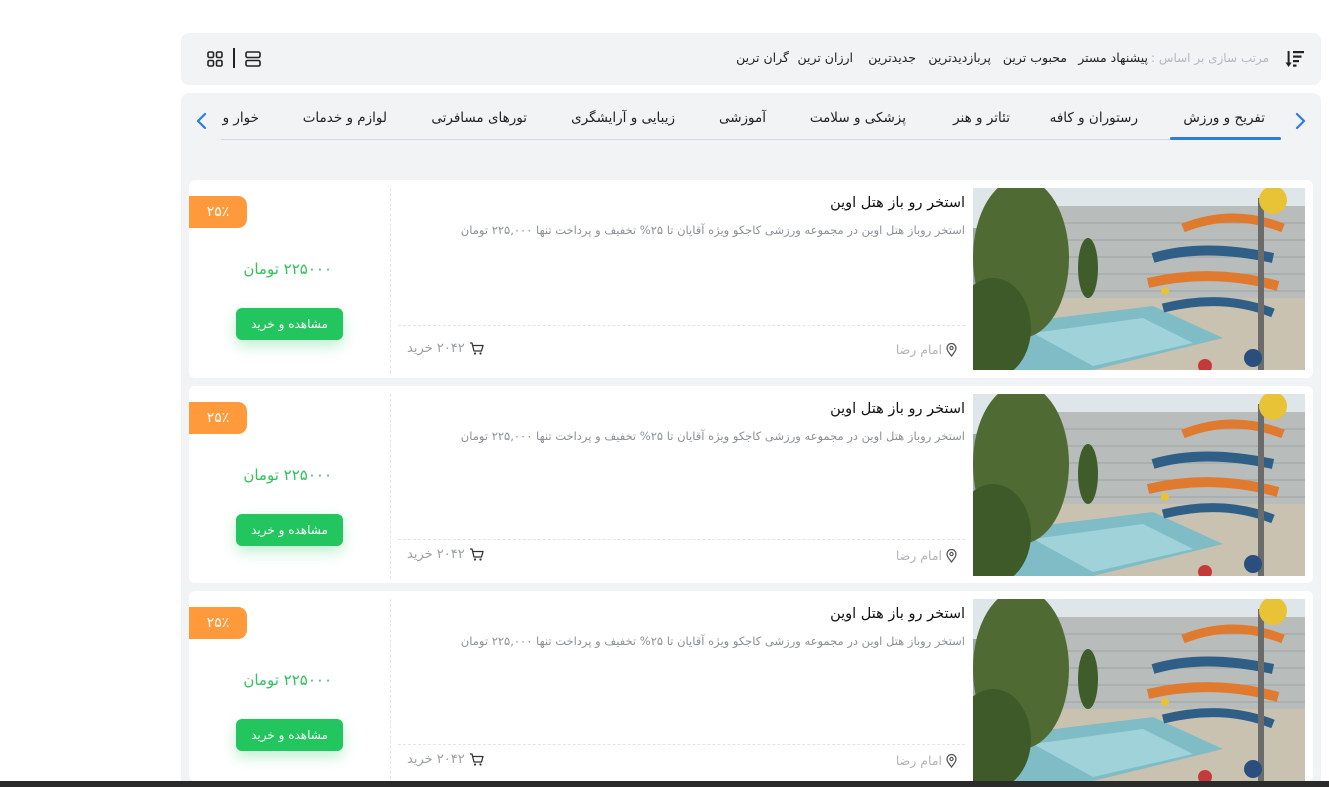 This screenshot has height=787, width=1329. What do you see at coordinates (623, 118) in the screenshot?
I see `tab-beauty: زیبایی و آرایشگری` at bounding box center [623, 118].